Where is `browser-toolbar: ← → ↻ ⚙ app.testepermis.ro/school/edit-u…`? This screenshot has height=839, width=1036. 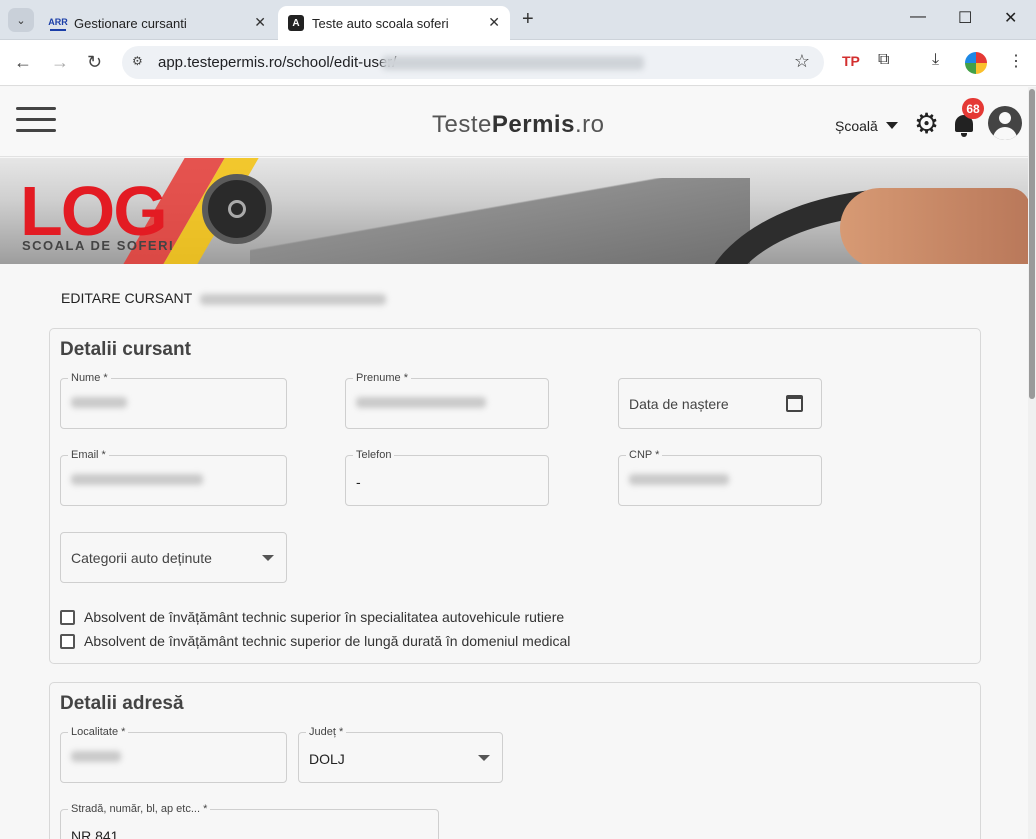
browser-toolbar: ← → ↻ ⚙ app.testepermis.ro/school/edit-u… is located at coordinates (518, 63).